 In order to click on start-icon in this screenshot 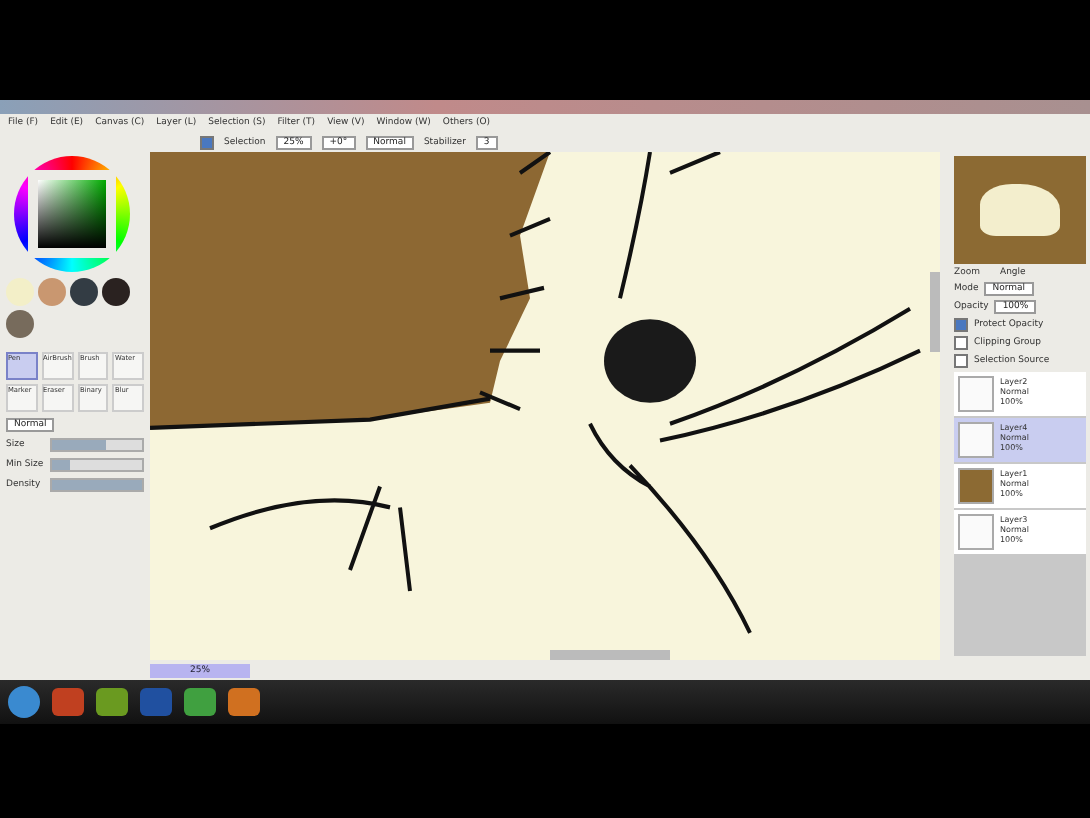, I will do `click(24, 702)`.